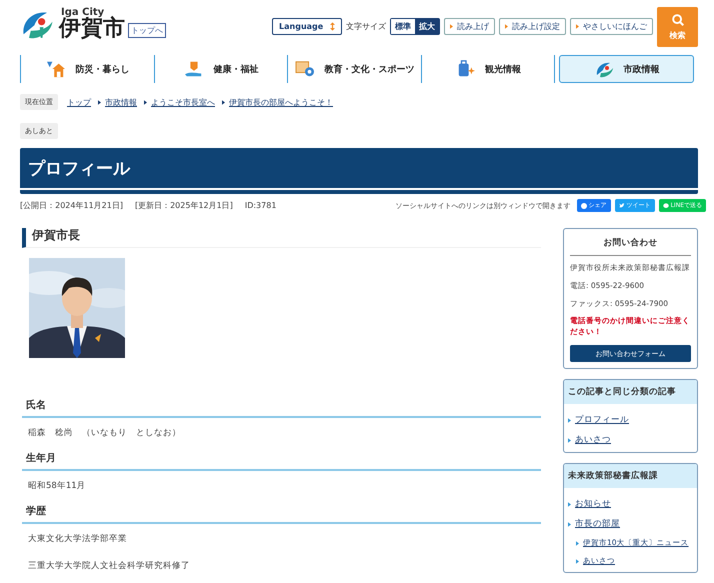  I want to click on sidebar-link: プロフィール, so click(602, 420).